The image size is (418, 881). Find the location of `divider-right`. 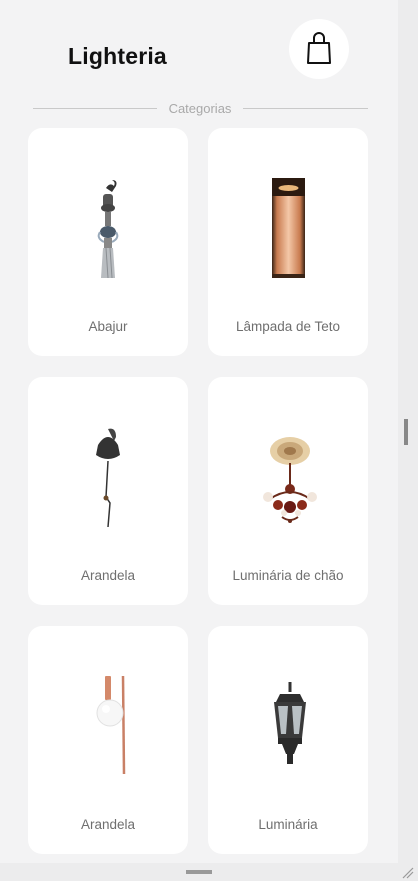

divider-right is located at coordinates (305, 108).